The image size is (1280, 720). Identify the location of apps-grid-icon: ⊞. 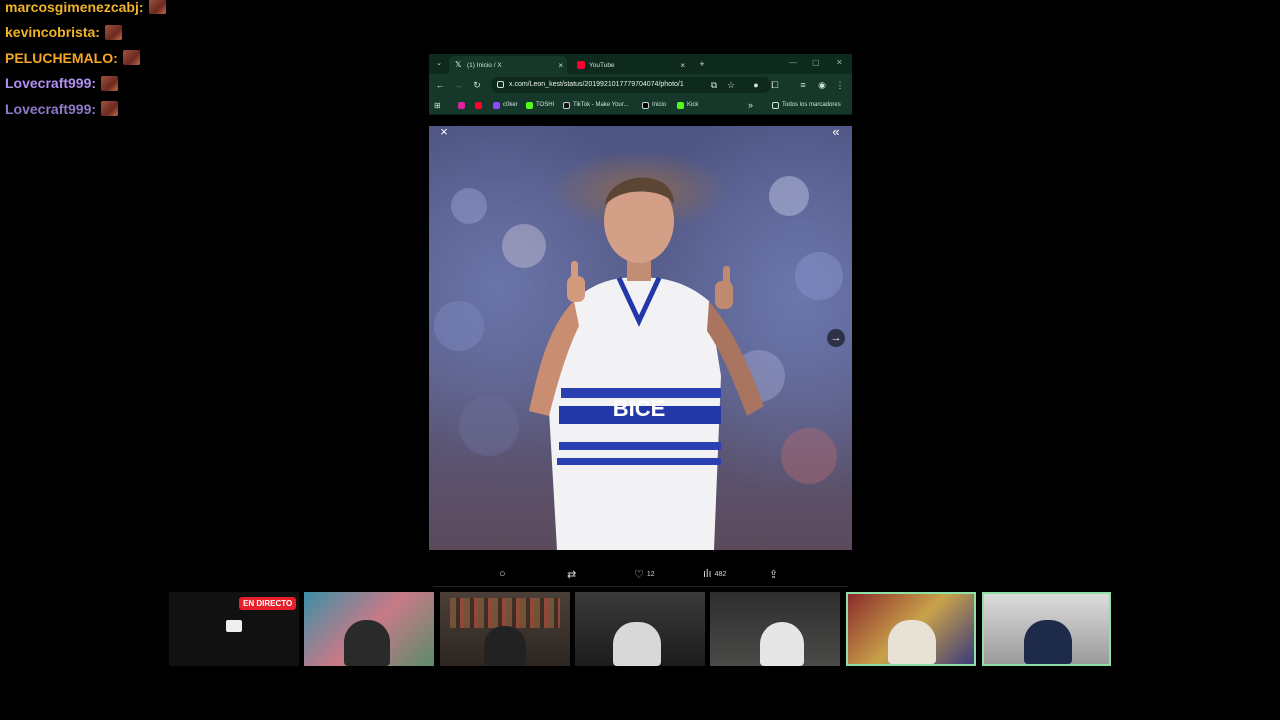
(437, 105).